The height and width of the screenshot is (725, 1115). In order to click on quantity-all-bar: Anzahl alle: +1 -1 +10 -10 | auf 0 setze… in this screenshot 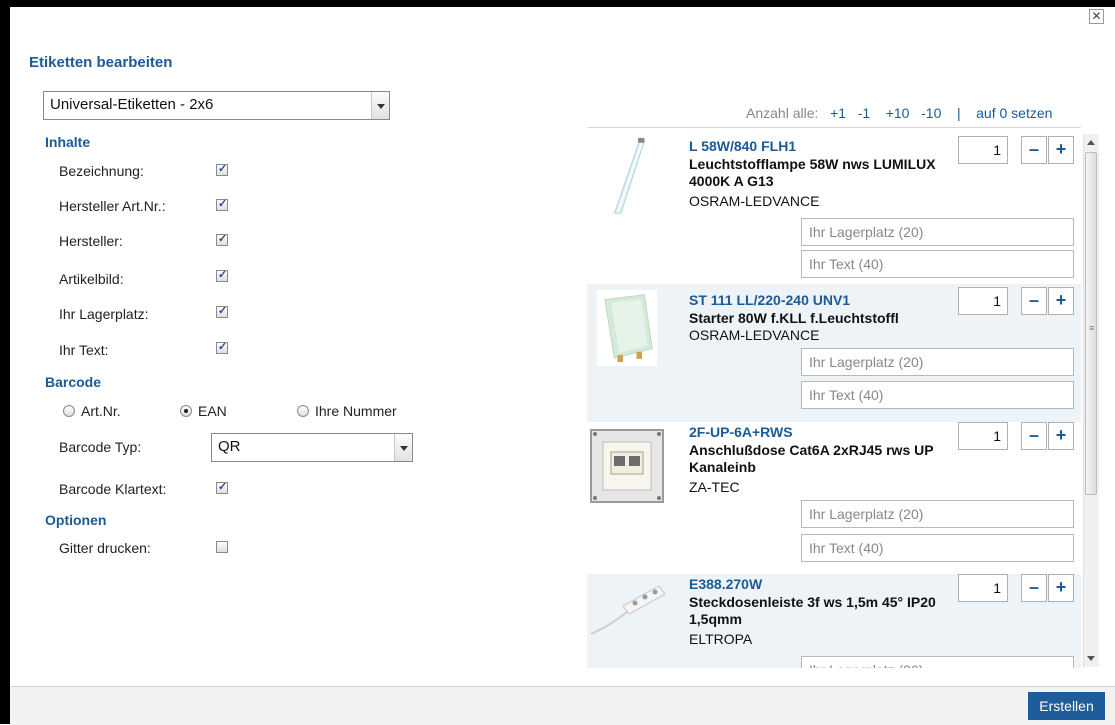, I will do `click(899, 113)`.